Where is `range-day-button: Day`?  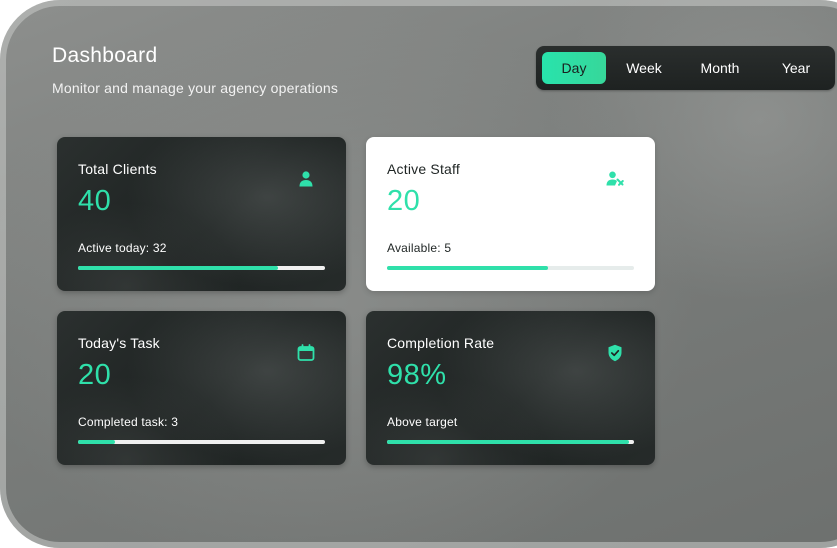
range-day-button: Day is located at coordinates (574, 68).